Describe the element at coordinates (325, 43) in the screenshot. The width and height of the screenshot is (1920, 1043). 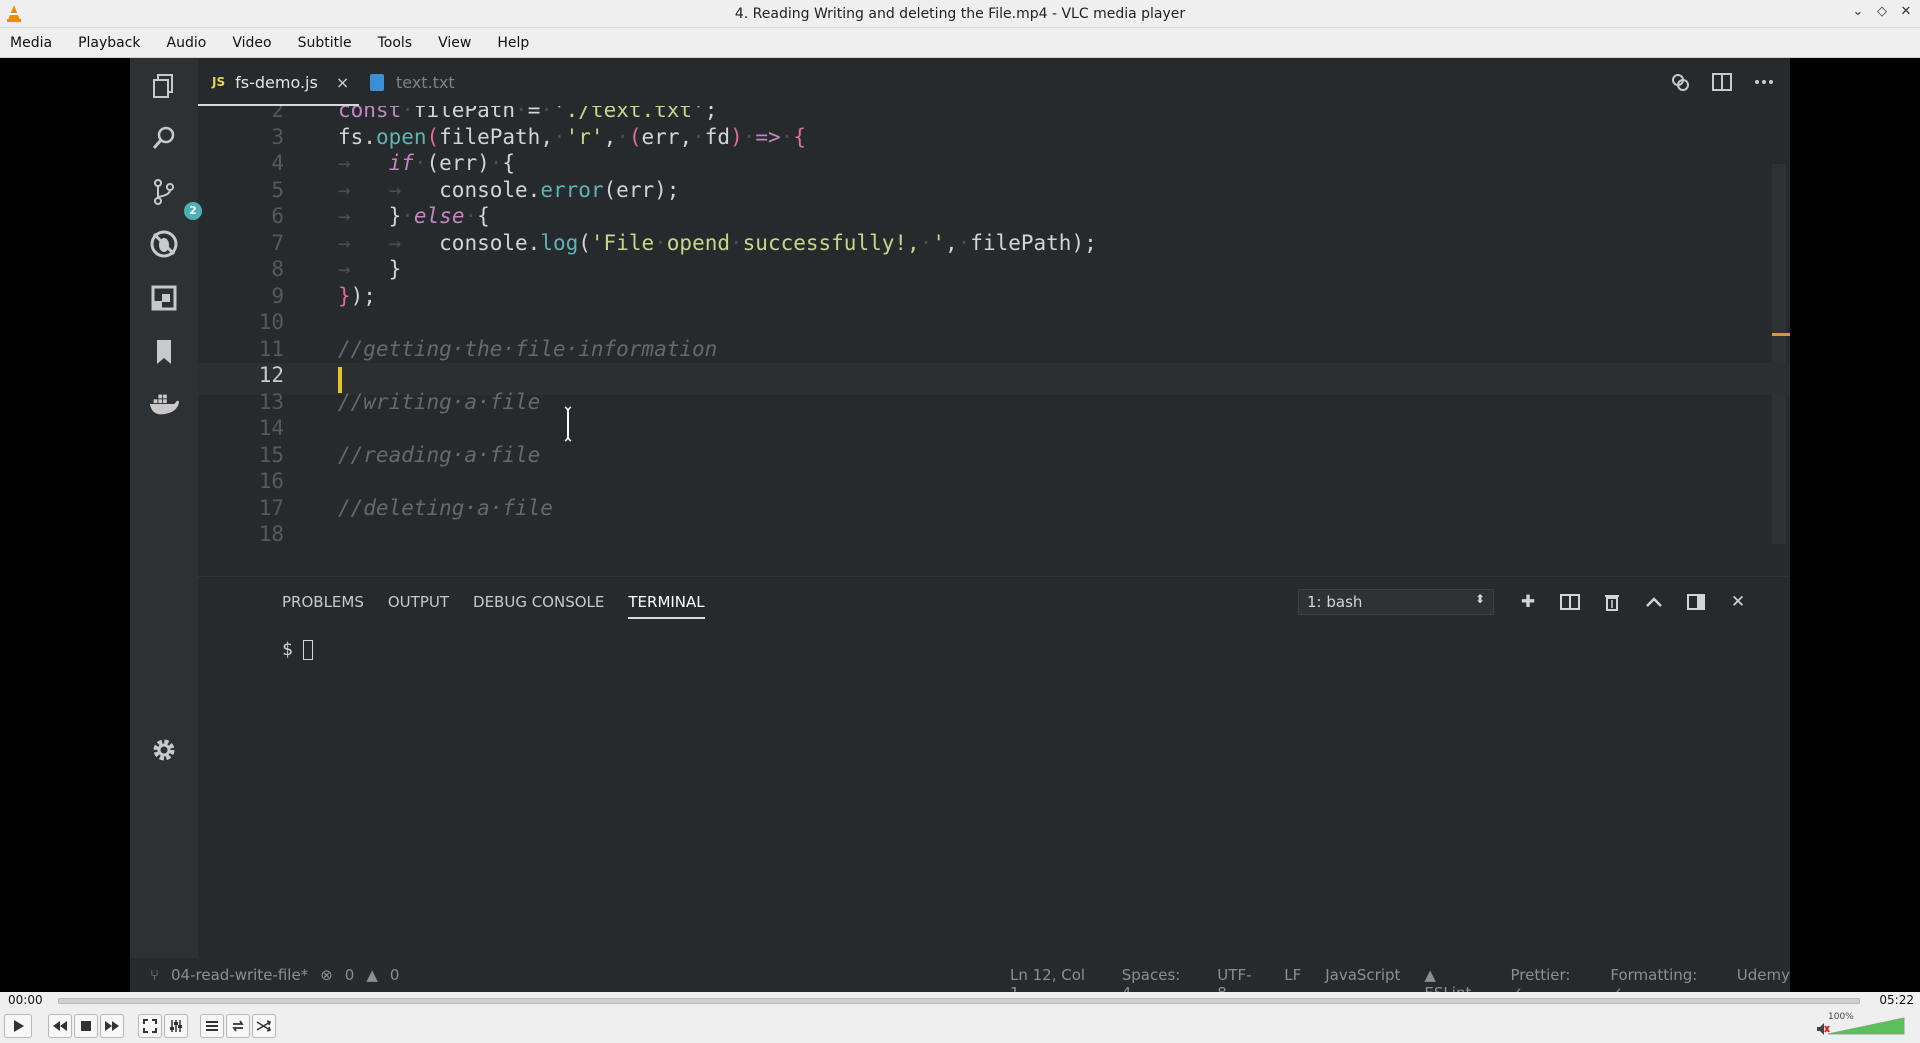
I see `menu-subtitle: Subtitle` at that location.